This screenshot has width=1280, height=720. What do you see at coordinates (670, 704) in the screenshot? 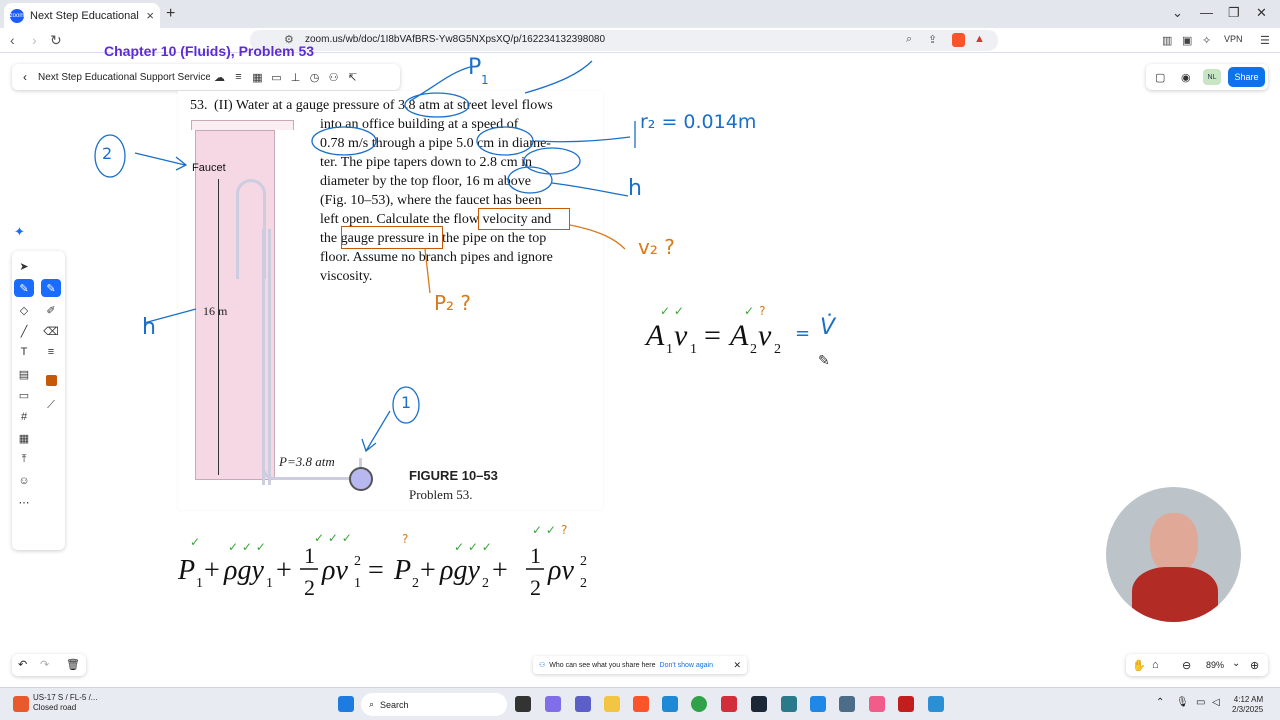
I see `edge-icon` at bounding box center [670, 704].